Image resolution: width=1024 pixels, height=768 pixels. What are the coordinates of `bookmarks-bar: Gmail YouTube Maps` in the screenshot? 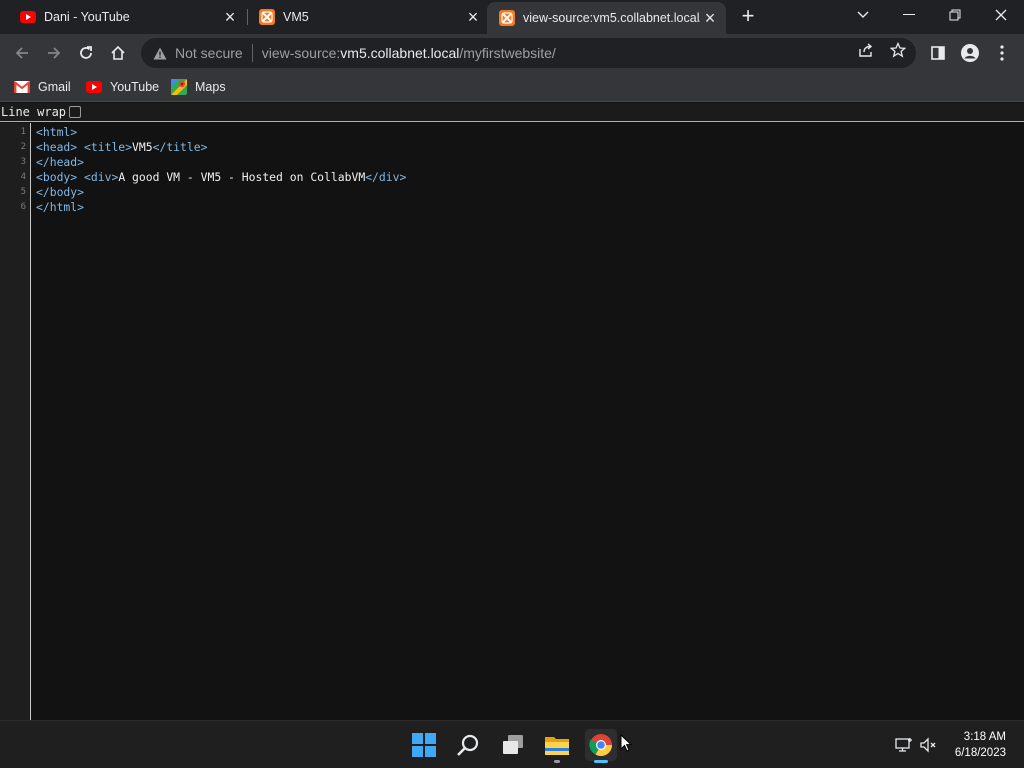 It's located at (512, 87).